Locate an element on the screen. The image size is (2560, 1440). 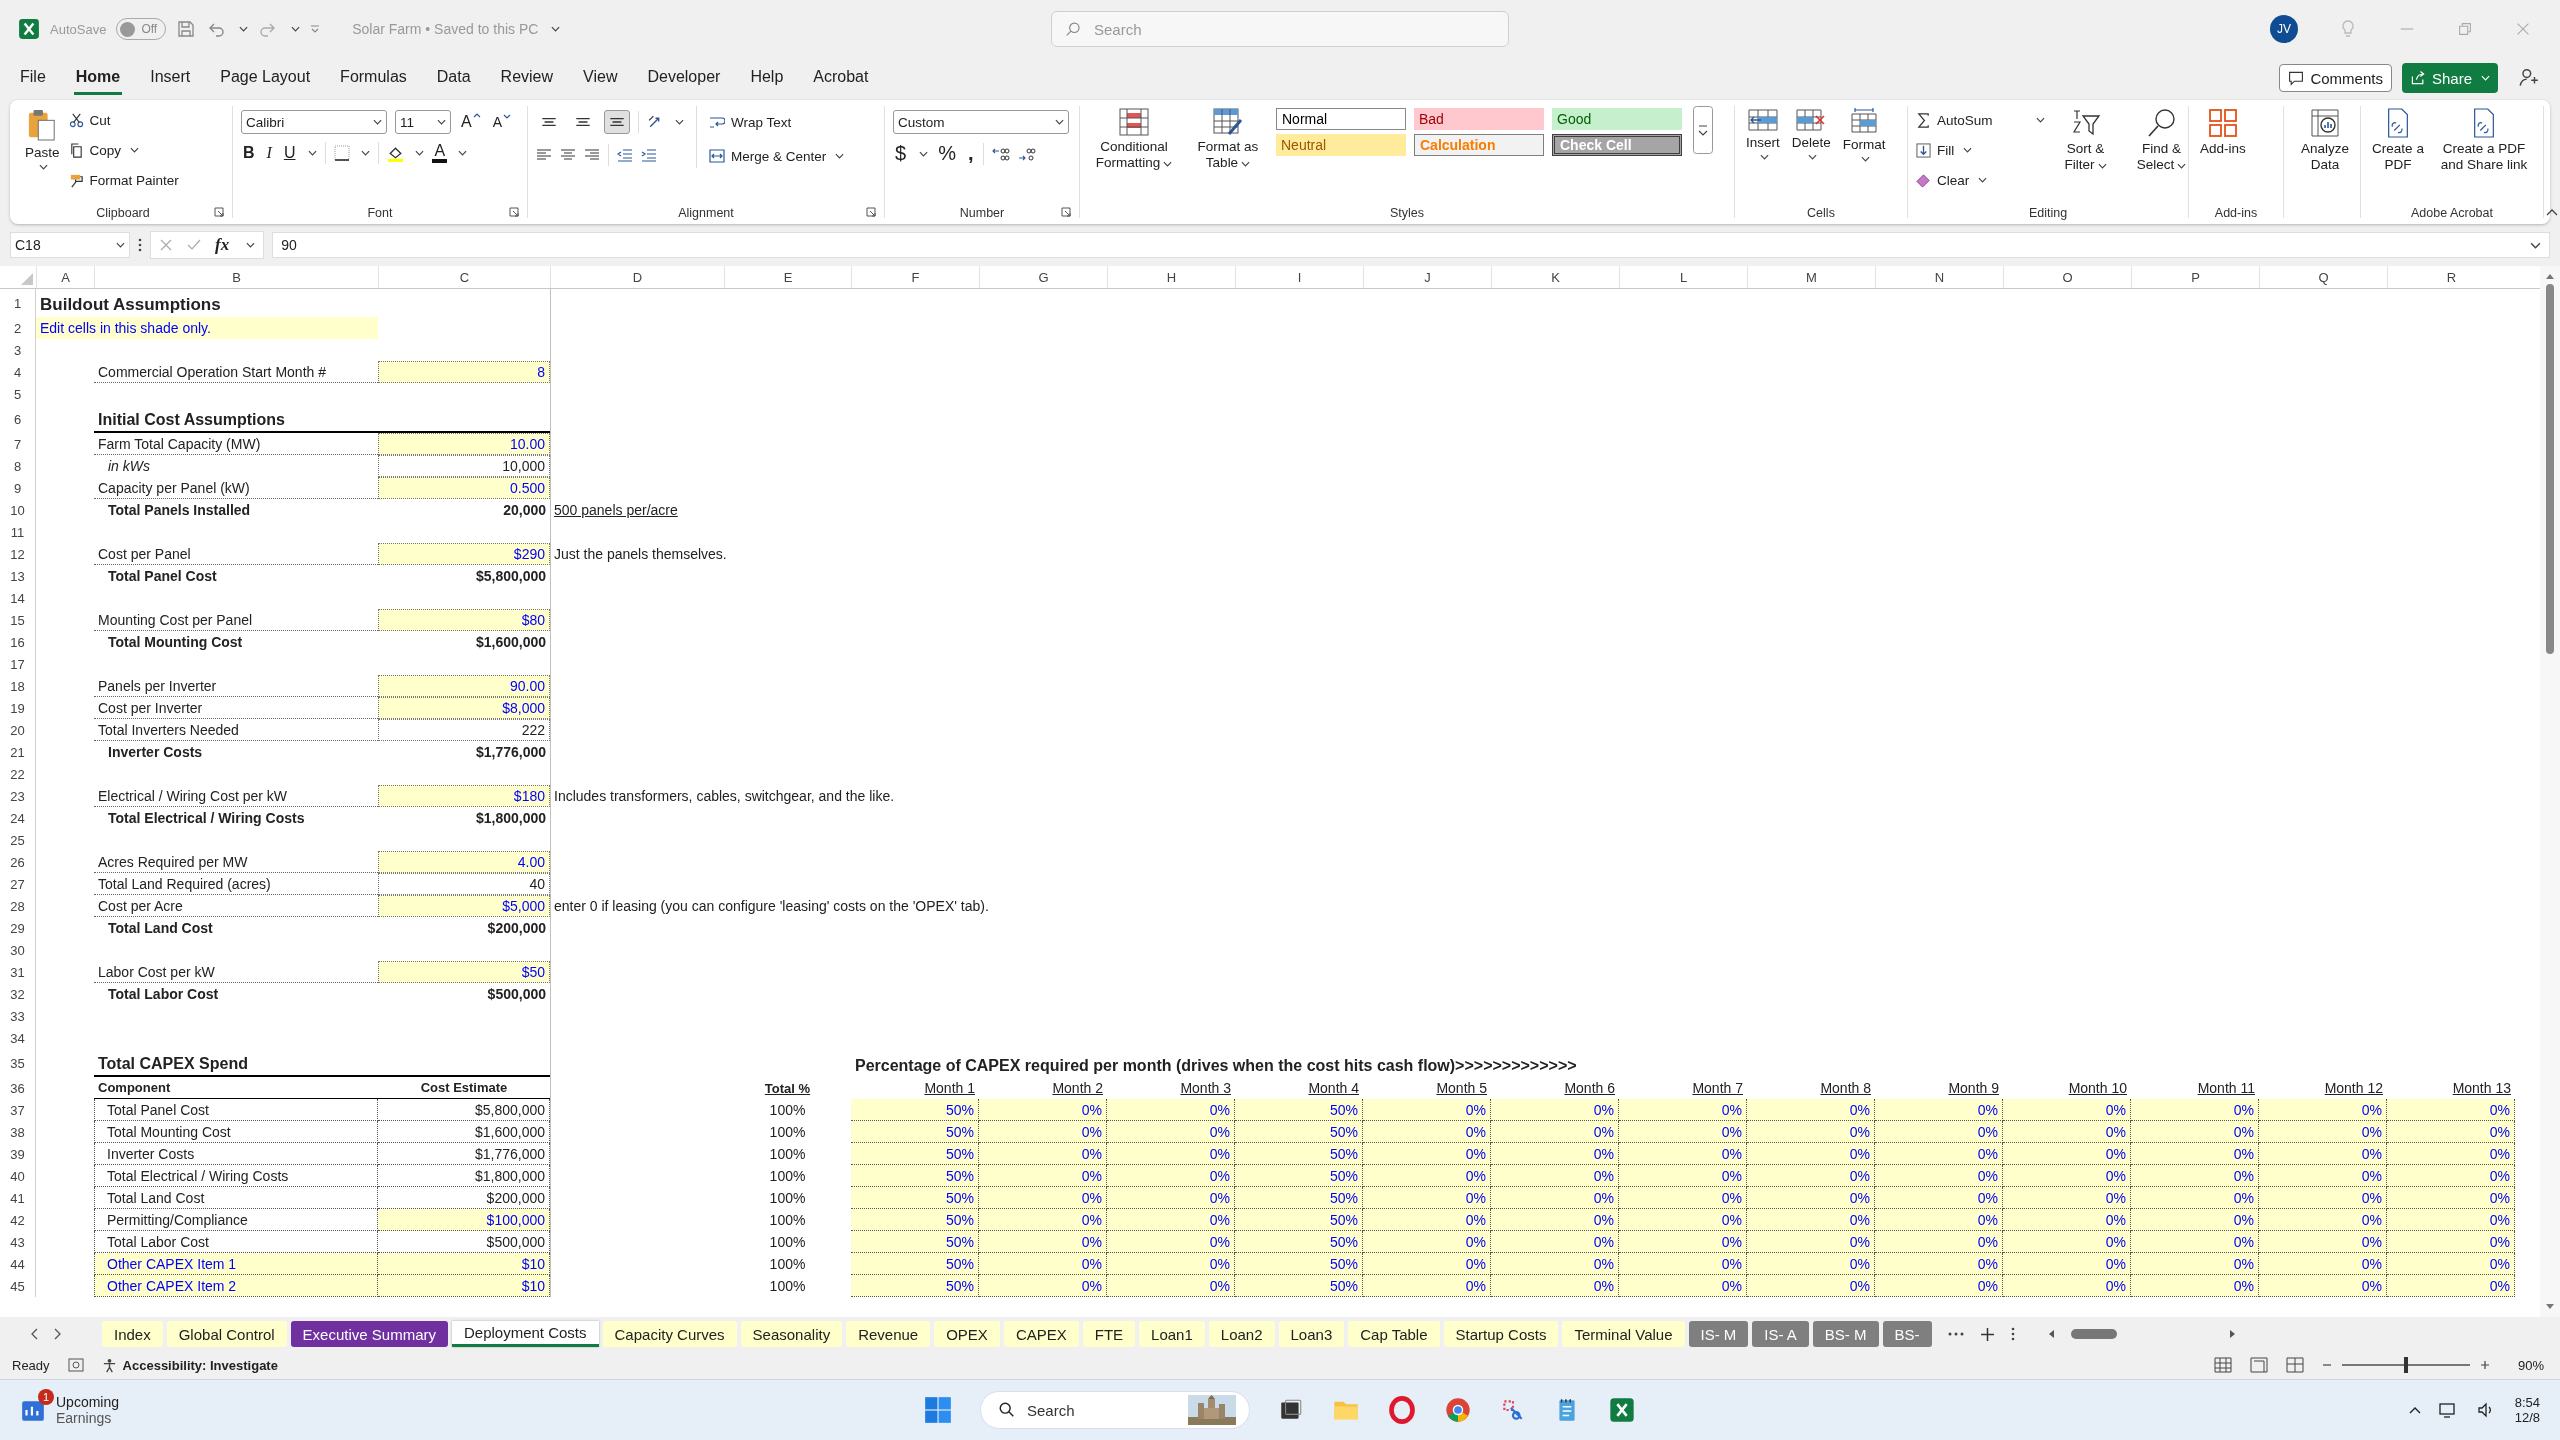
table-cell: $50 is located at coordinates (464, 972).